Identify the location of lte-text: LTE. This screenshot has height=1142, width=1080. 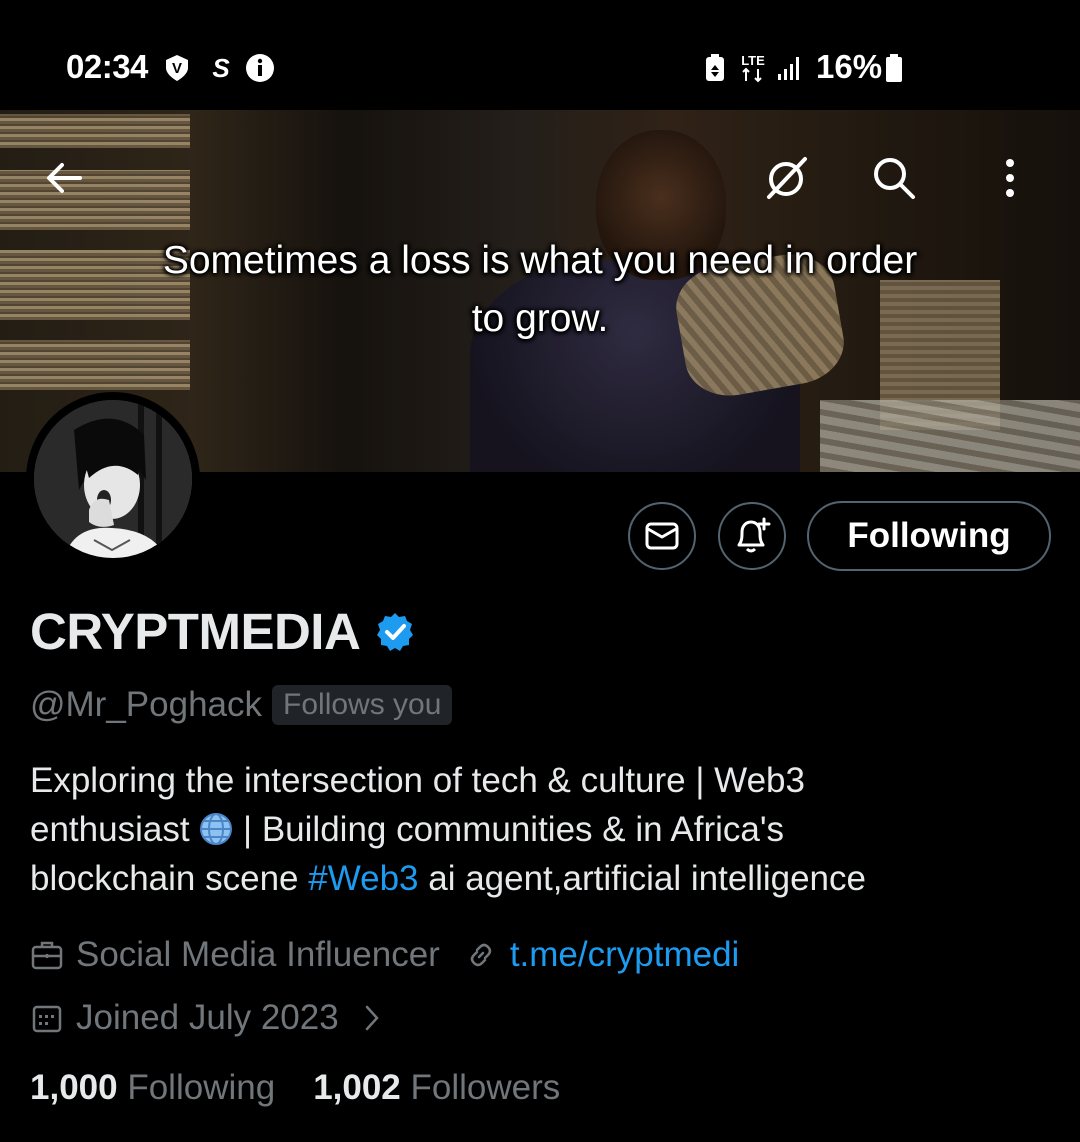
(753, 60).